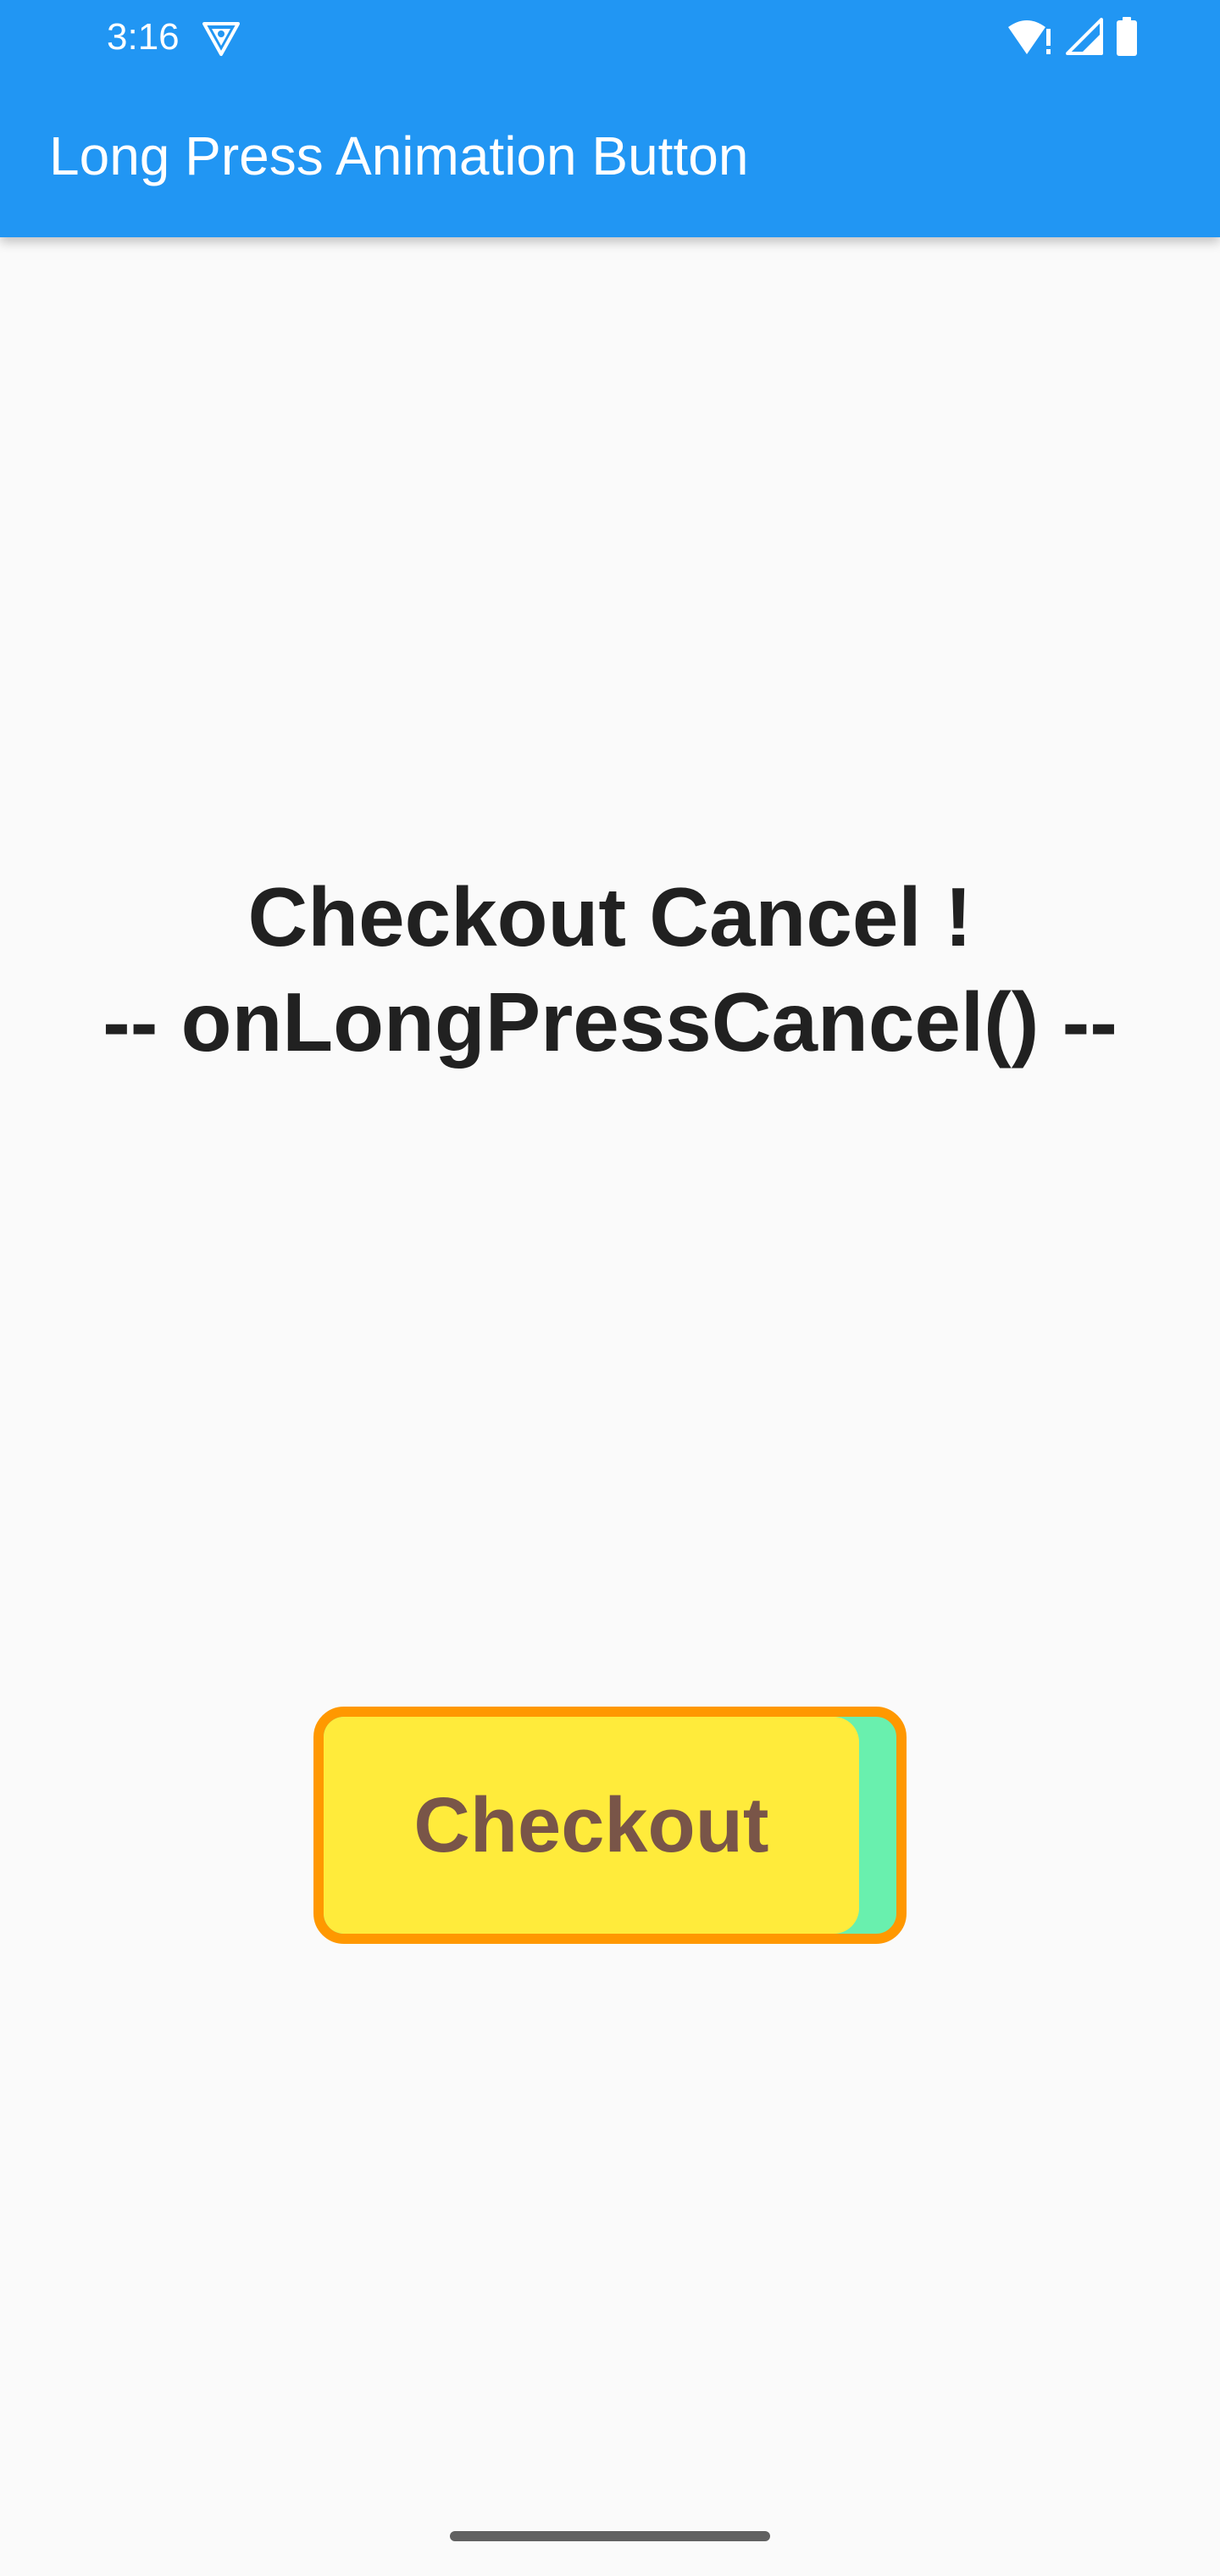  I want to click on checkout-button-label: Checkout, so click(591, 1824).